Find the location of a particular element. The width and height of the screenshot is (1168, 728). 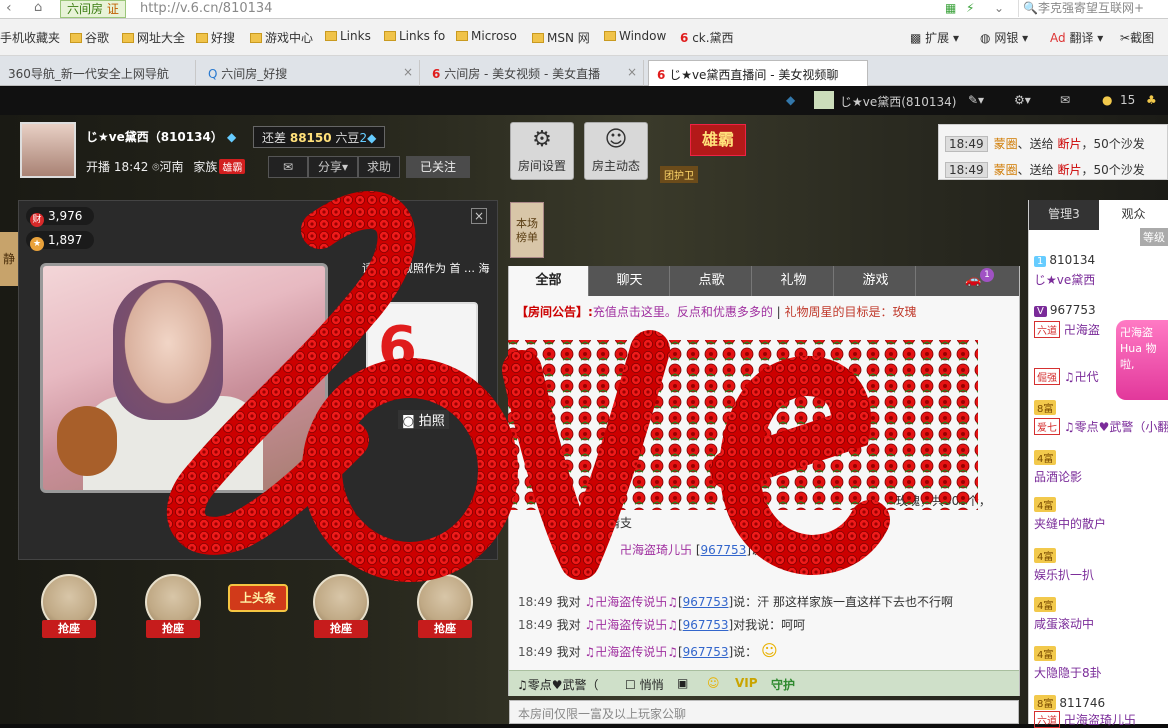

whisper-checkbox: ☐ 悄悄 is located at coordinates (644, 684).